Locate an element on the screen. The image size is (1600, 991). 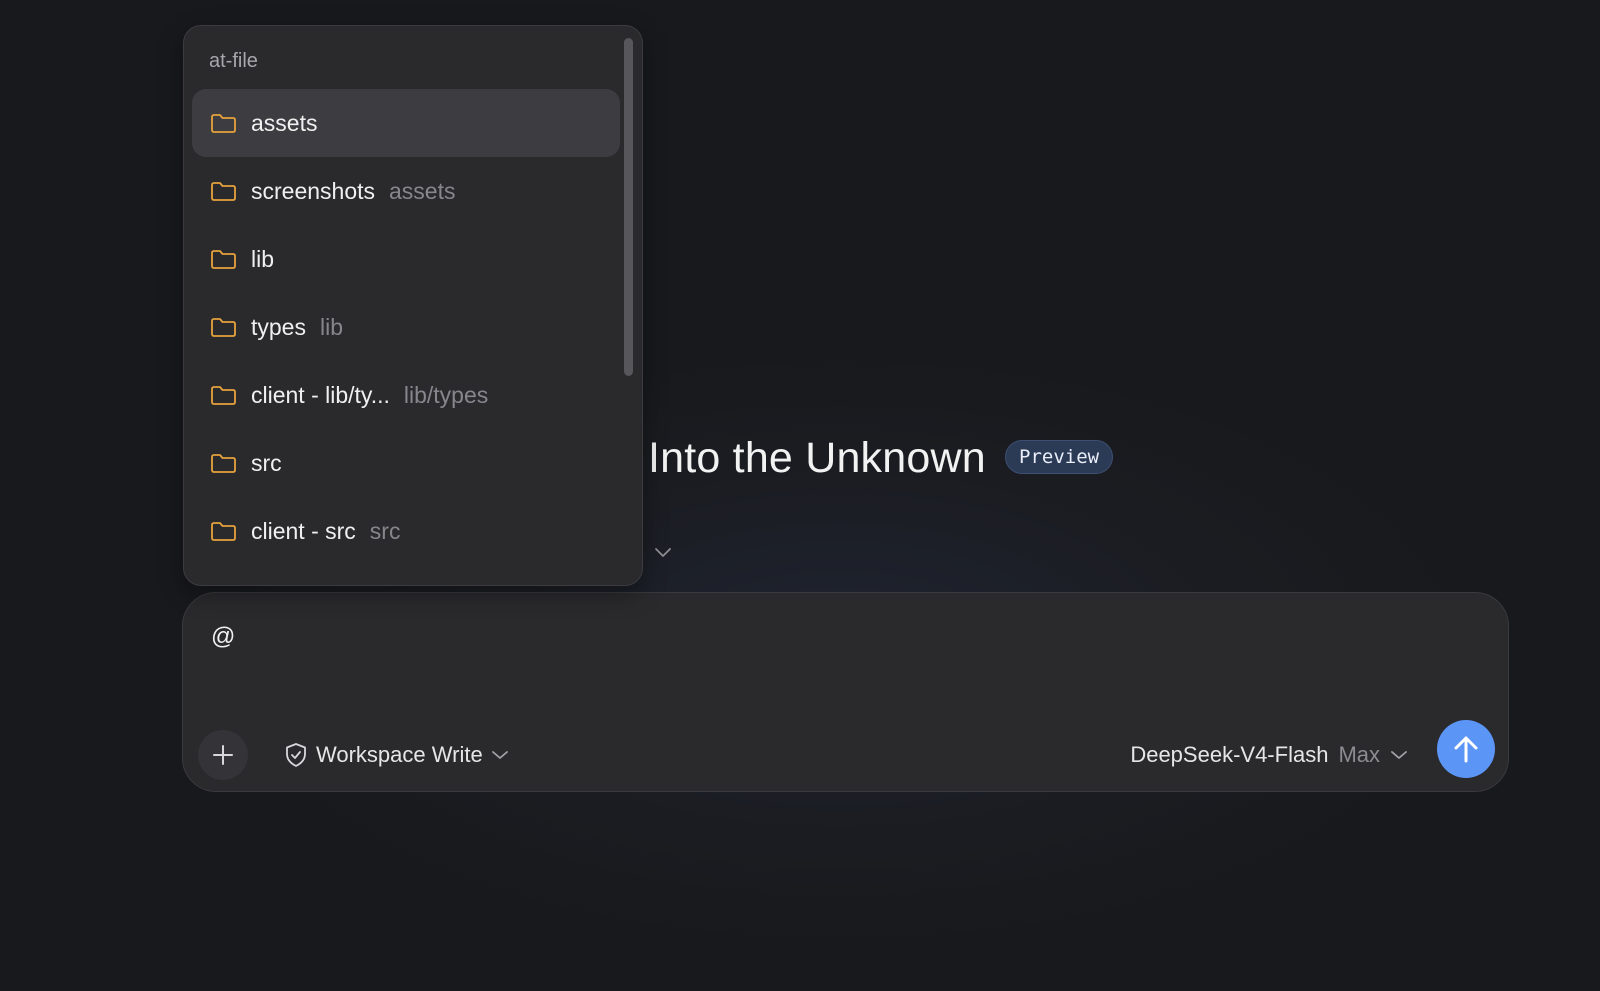
list-item: assets is located at coordinates (406, 123).